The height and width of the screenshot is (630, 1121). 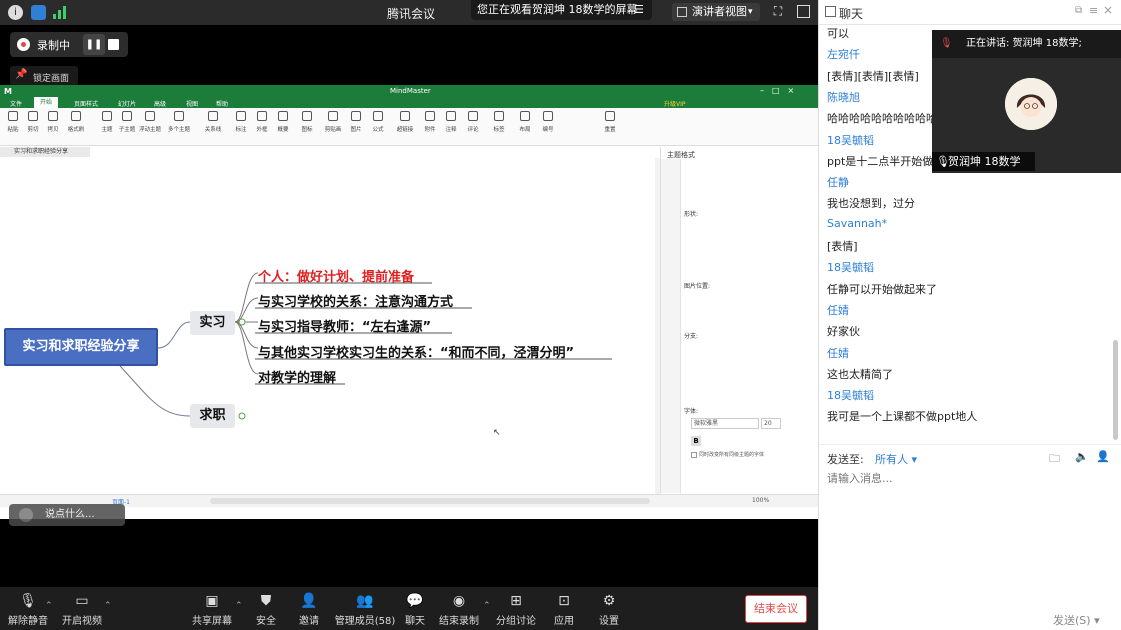 I want to click on share-screen-button: ▣ 共享屏幕, so click(x=212, y=610).